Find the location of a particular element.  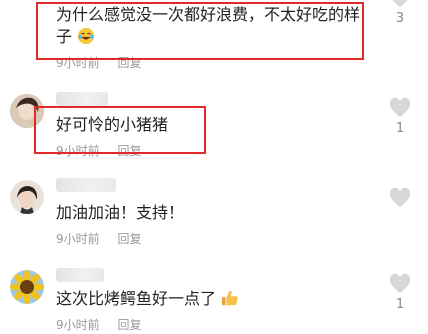

comment-4-meta: 9小时前 回复 is located at coordinates (105, 324).